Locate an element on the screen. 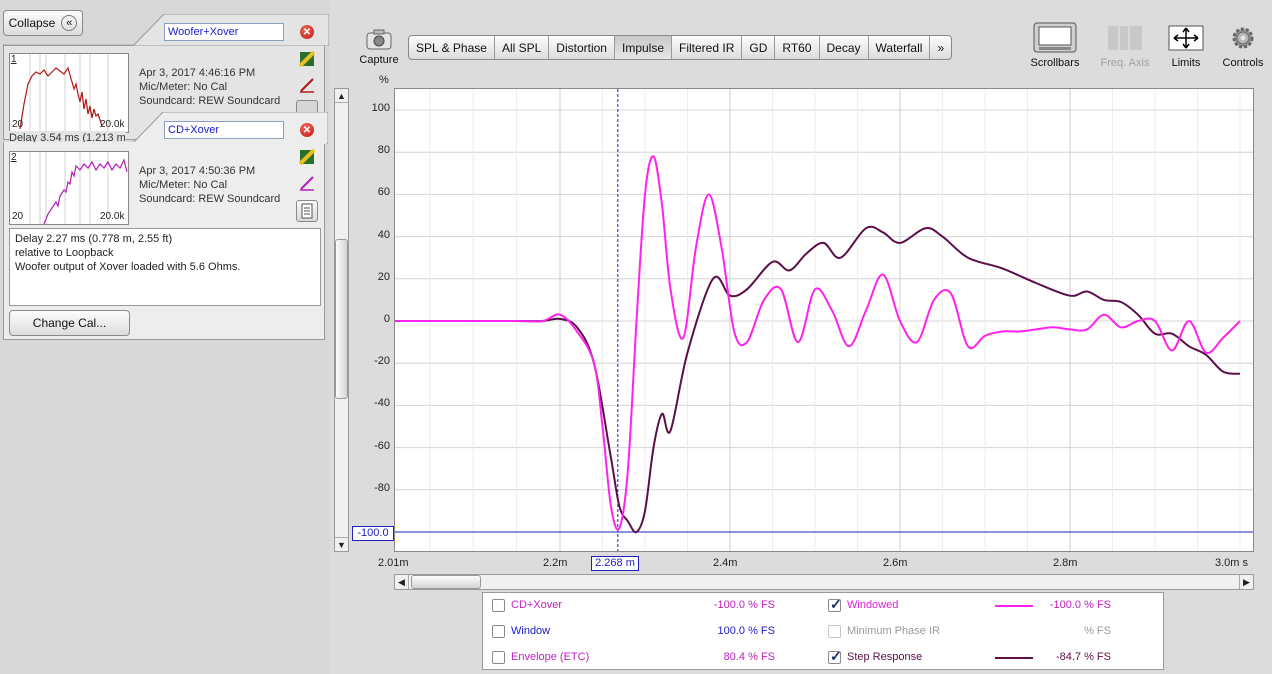 The image size is (1272, 674). camera-icon is located at coordinates (379, 39).